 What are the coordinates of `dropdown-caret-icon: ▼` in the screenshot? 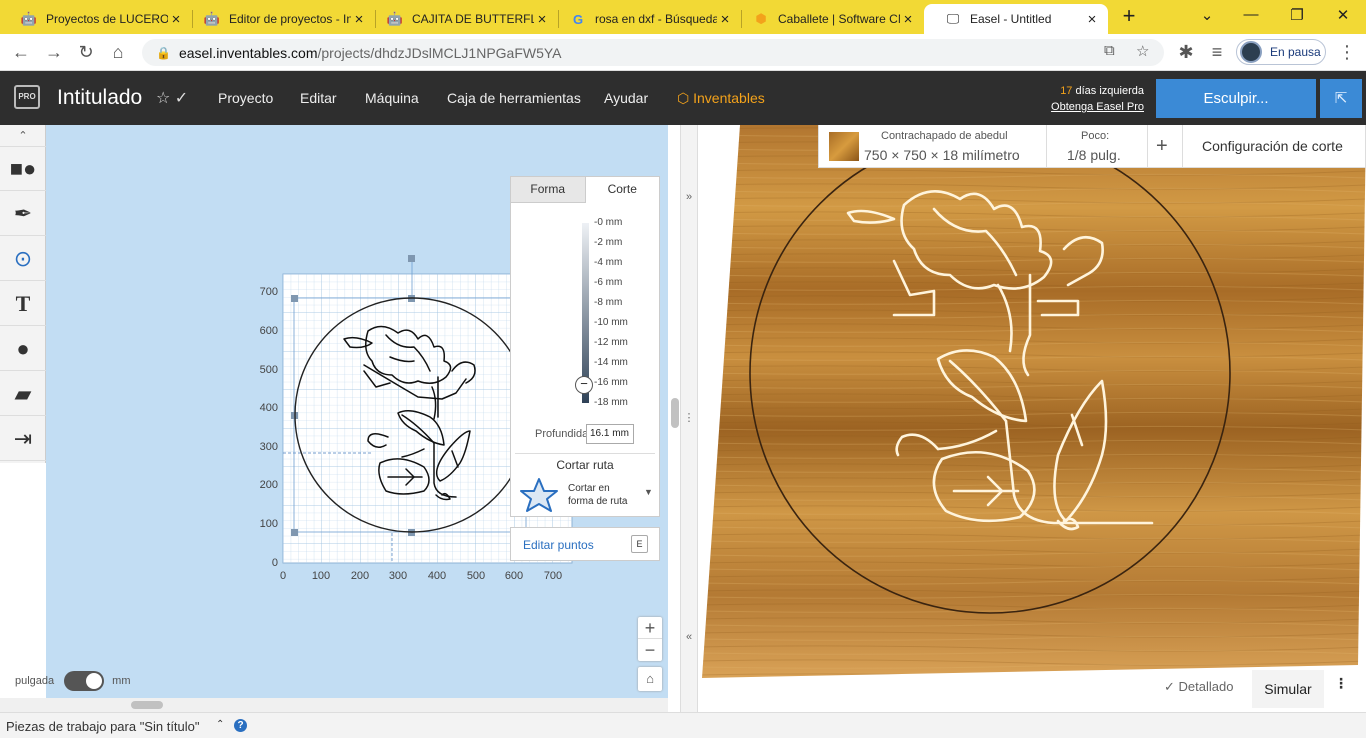 It's located at (648, 492).